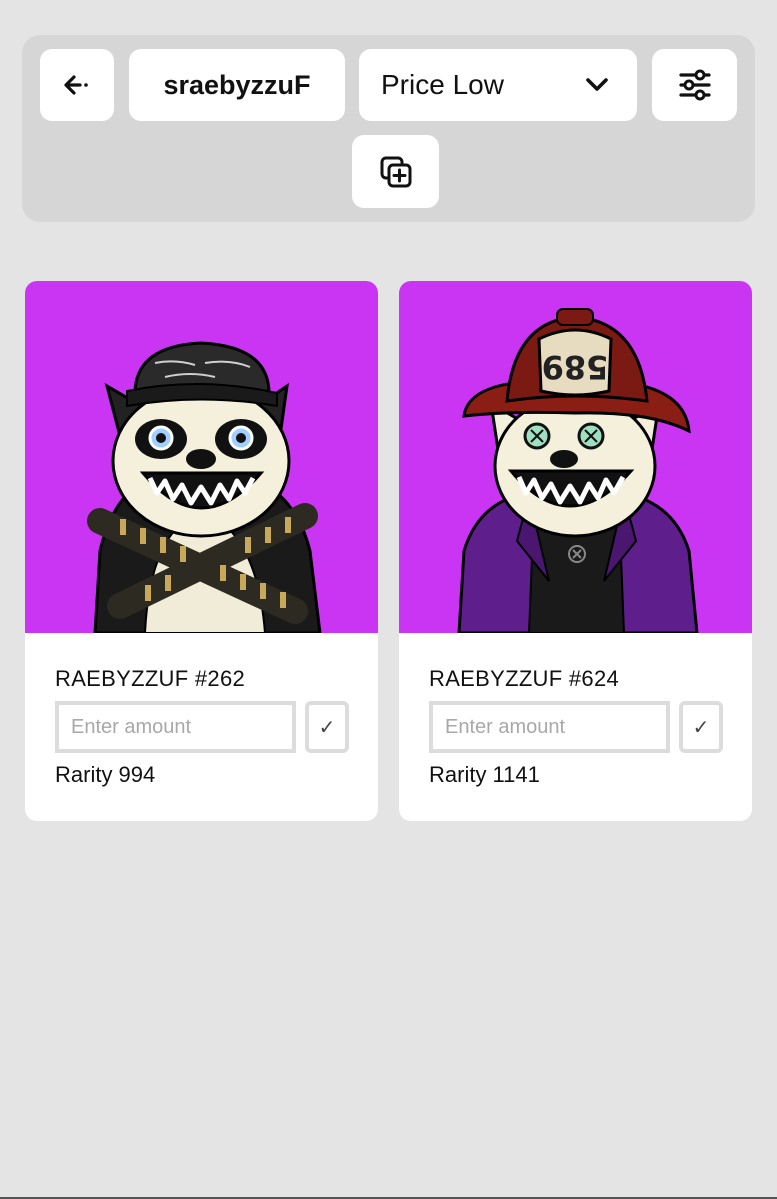 The width and height of the screenshot is (777, 1199). Describe the element at coordinates (105, 774) in the screenshot. I see `rarity-label: Rarity 994` at that location.